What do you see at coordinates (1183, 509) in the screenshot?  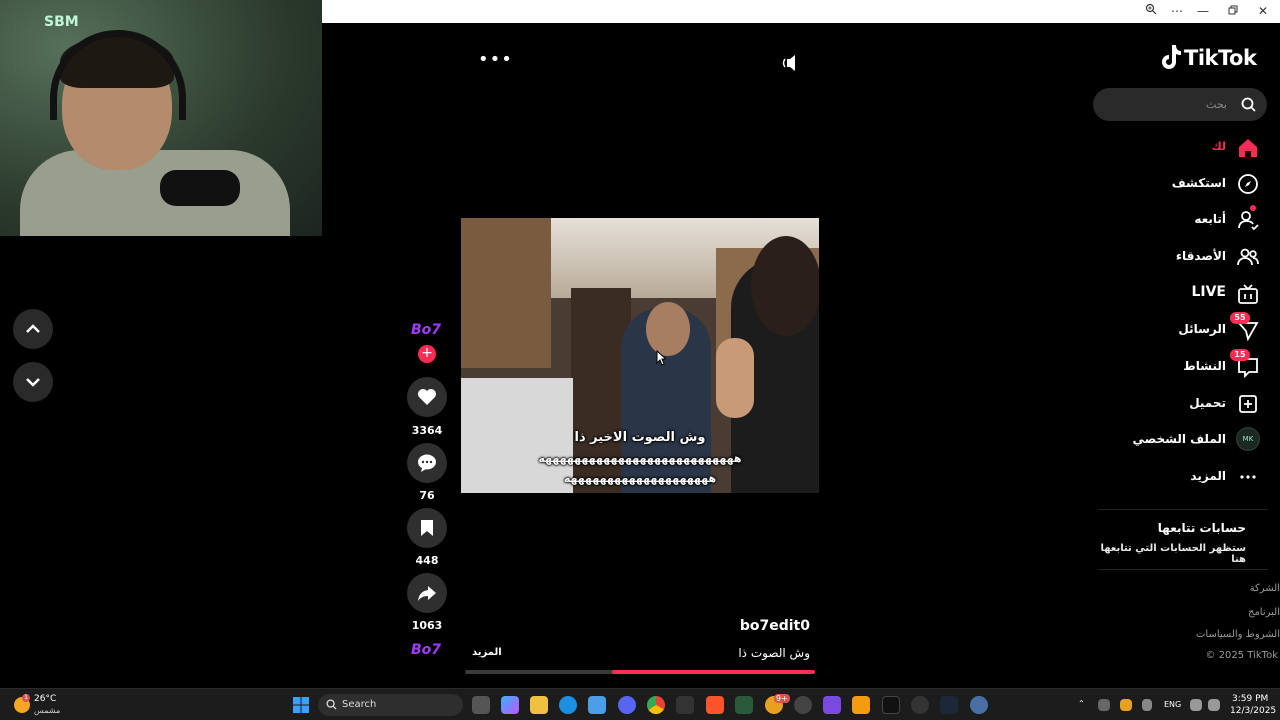 I see `sidebar-divider` at bounding box center [1183, 509].